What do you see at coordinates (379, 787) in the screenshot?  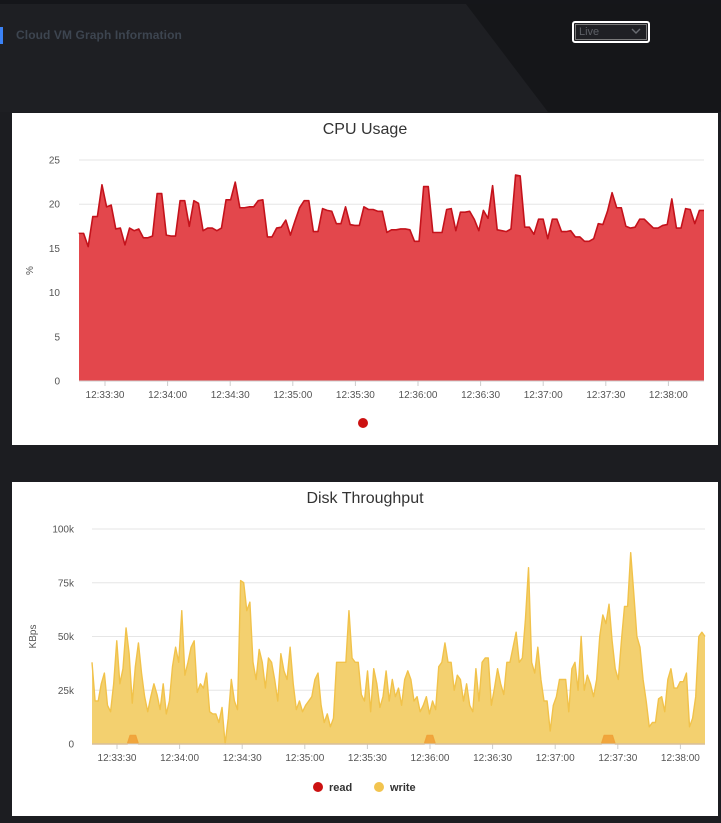 I see `write-legend-marker` at bounding box center [379, 787].